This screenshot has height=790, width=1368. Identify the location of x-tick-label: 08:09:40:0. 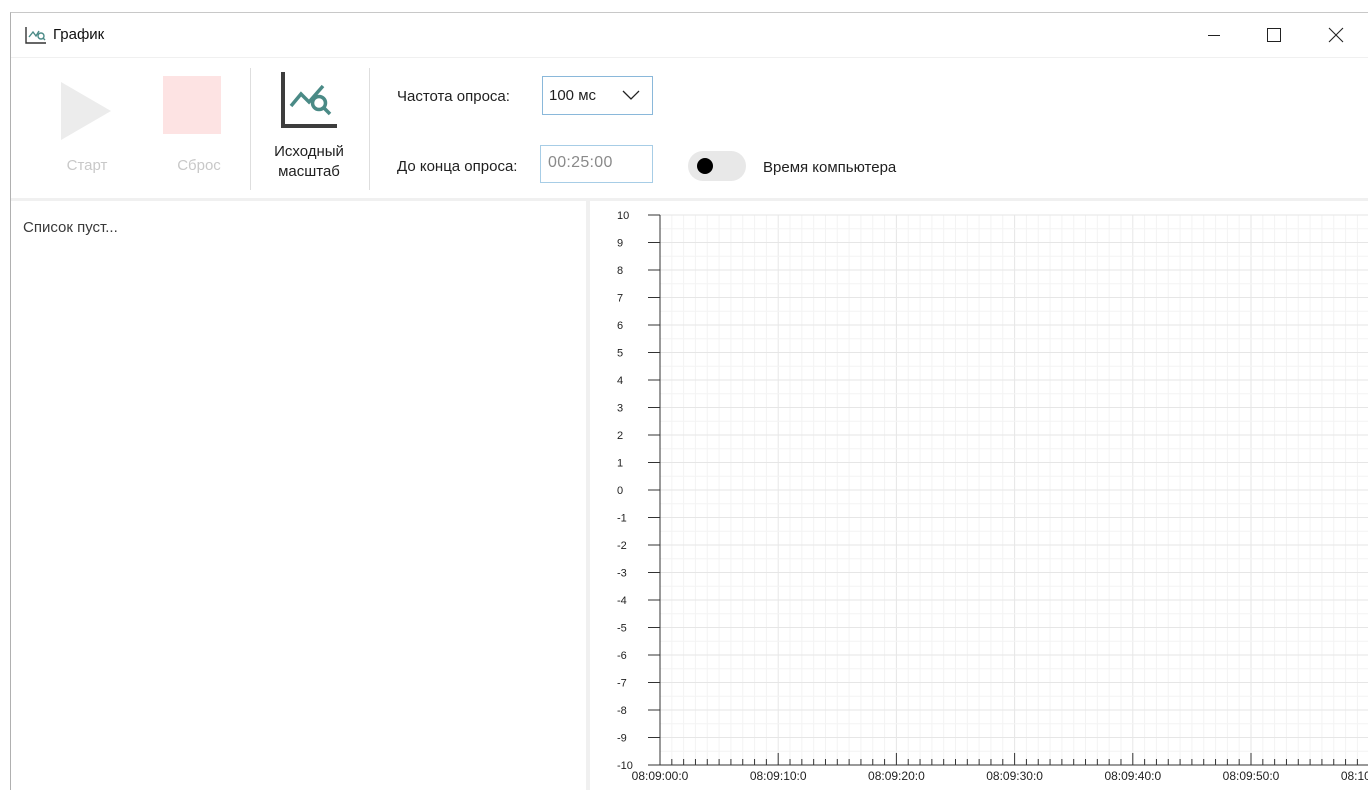
(1132, 776).